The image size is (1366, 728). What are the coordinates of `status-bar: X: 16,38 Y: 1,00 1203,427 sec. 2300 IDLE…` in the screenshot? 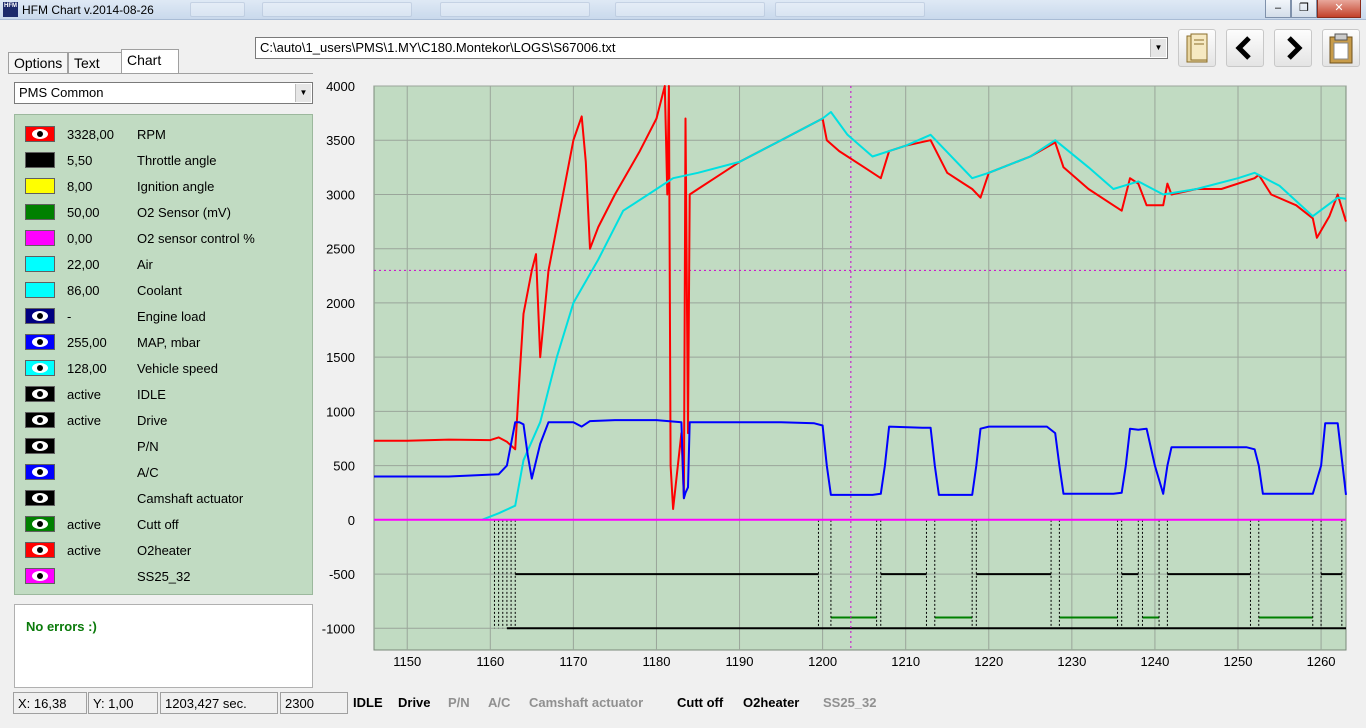 It's located at (683, 709).